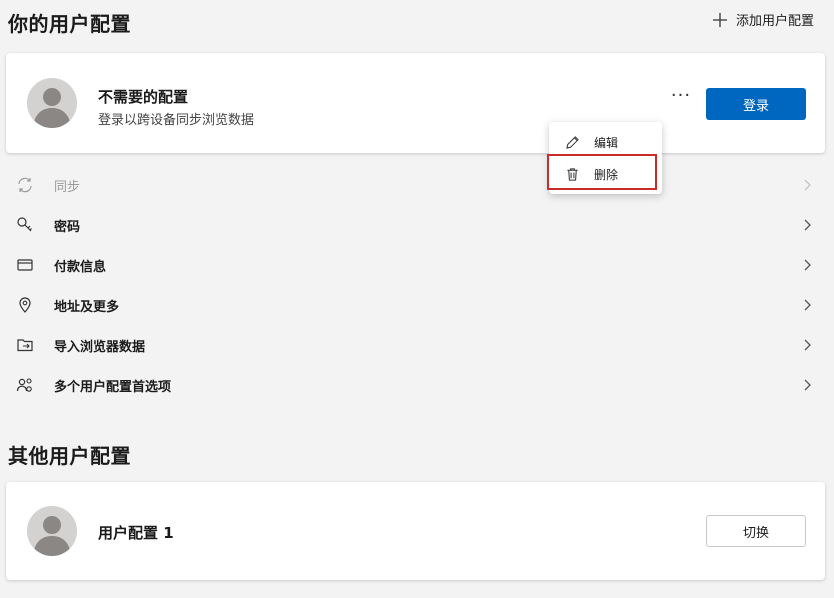 The image size is (834, 598). I want to click on profile-name: 不需要的配置, so click(143, 97).